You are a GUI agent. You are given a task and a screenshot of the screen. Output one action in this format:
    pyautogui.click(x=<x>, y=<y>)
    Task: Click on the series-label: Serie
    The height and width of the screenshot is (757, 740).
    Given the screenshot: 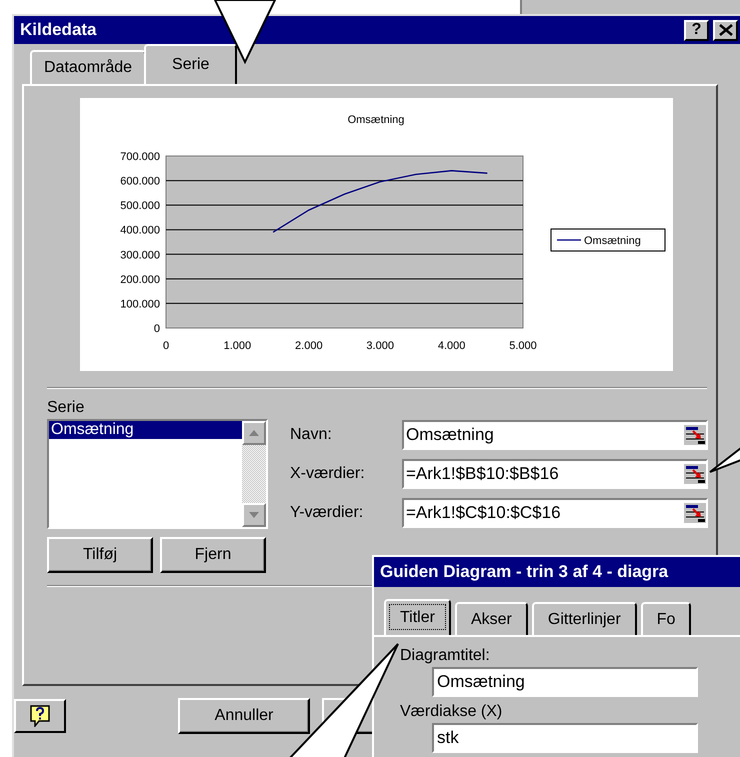 What is the action you would take?
    pyautogui.click(x=66, y=408)
    